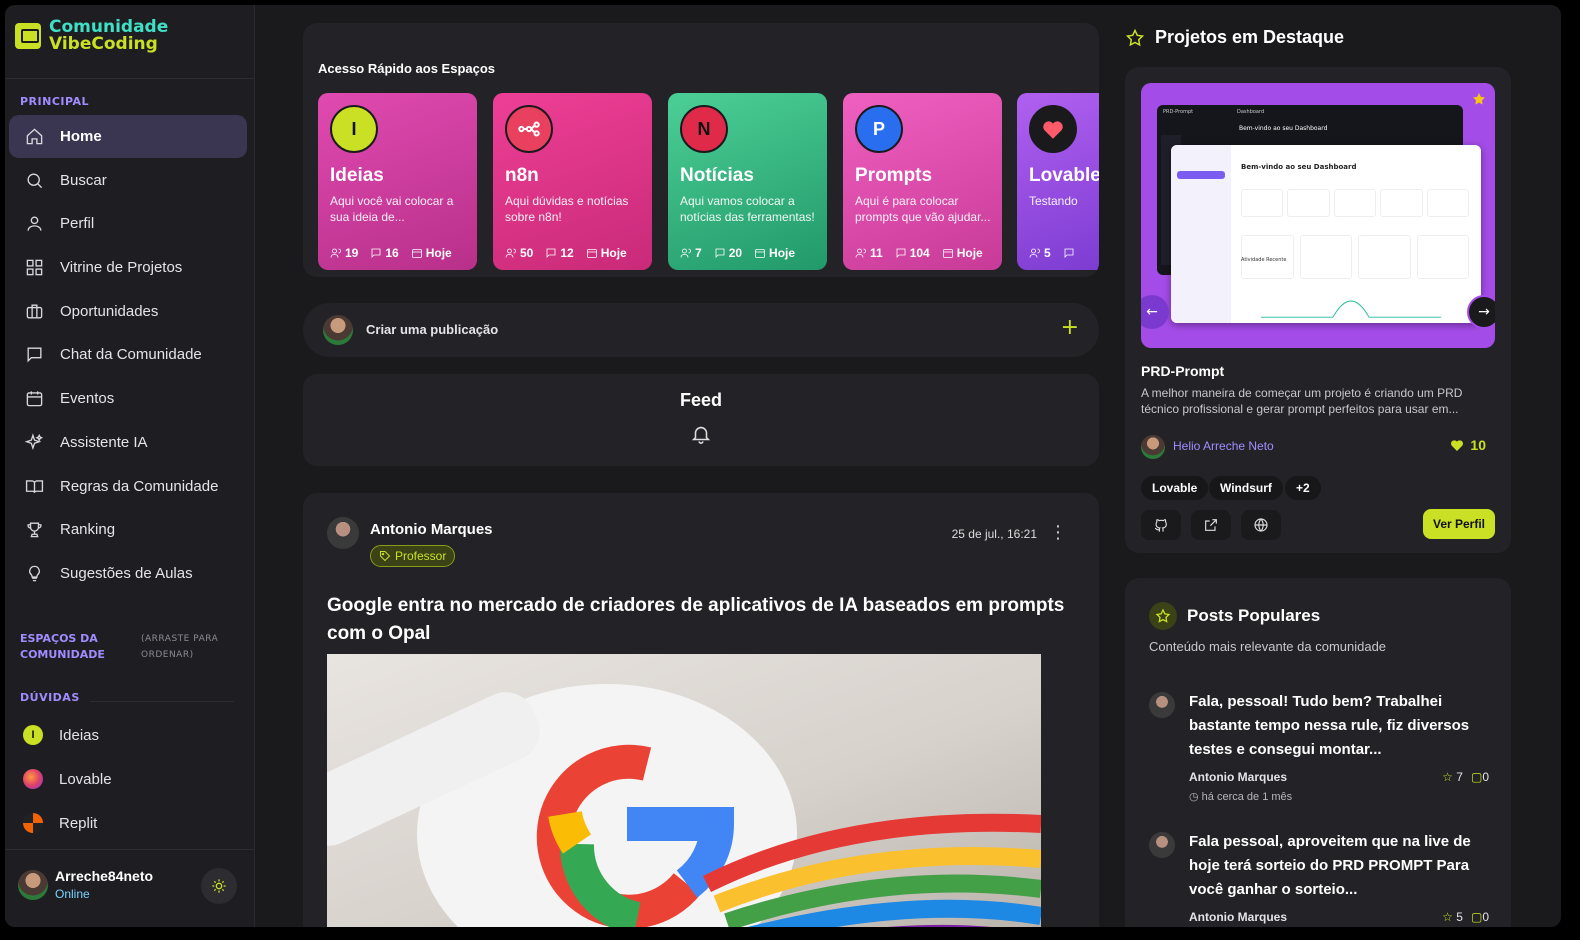 The width and height of the screenshot is (1580, 940). I want to click on sidebar-item-assistente: Assistente IA, so click(128, 442).